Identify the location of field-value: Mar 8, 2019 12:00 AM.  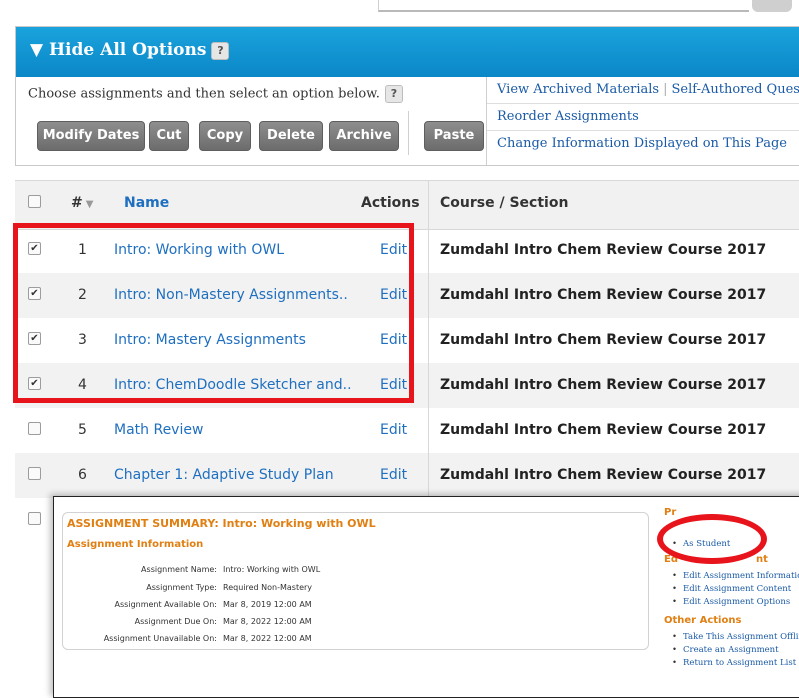
(267, 604).